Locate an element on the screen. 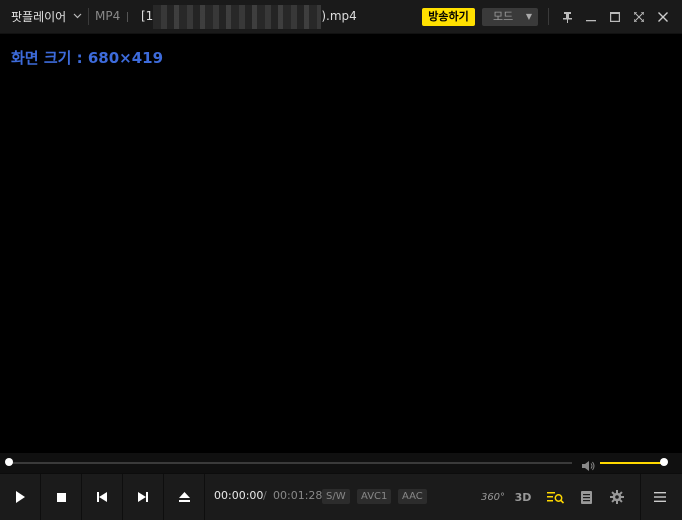 This screenshot has height=520, width=682. mode-dropdown: 모드 ▼ is located at coordinates (510, 17).